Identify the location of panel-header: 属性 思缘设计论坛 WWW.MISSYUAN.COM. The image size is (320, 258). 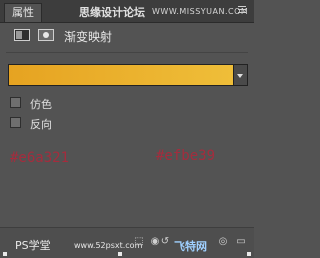
(127, 11).